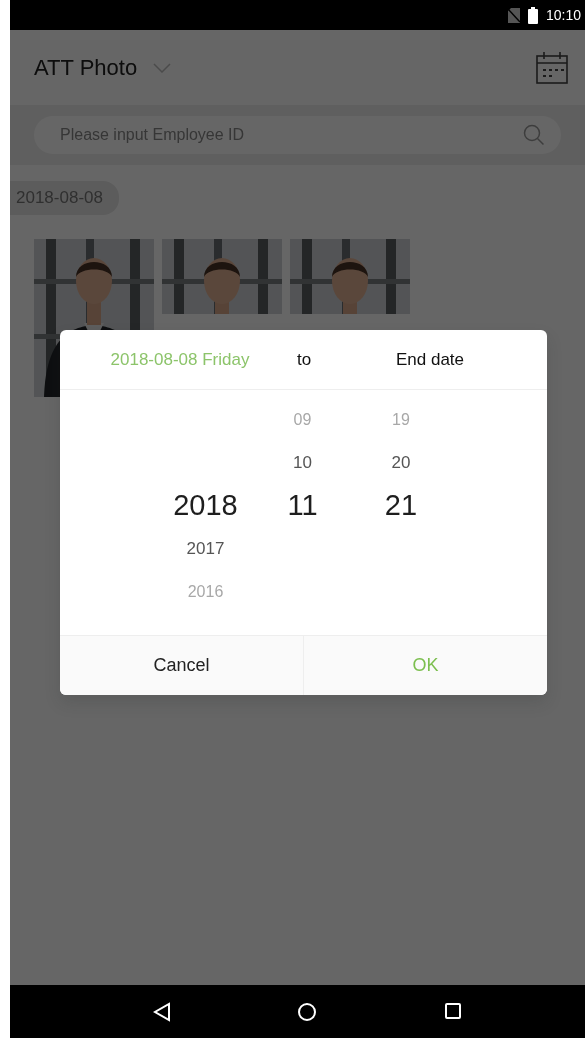  I want to click on picker-value: 21, so click(401, 505).